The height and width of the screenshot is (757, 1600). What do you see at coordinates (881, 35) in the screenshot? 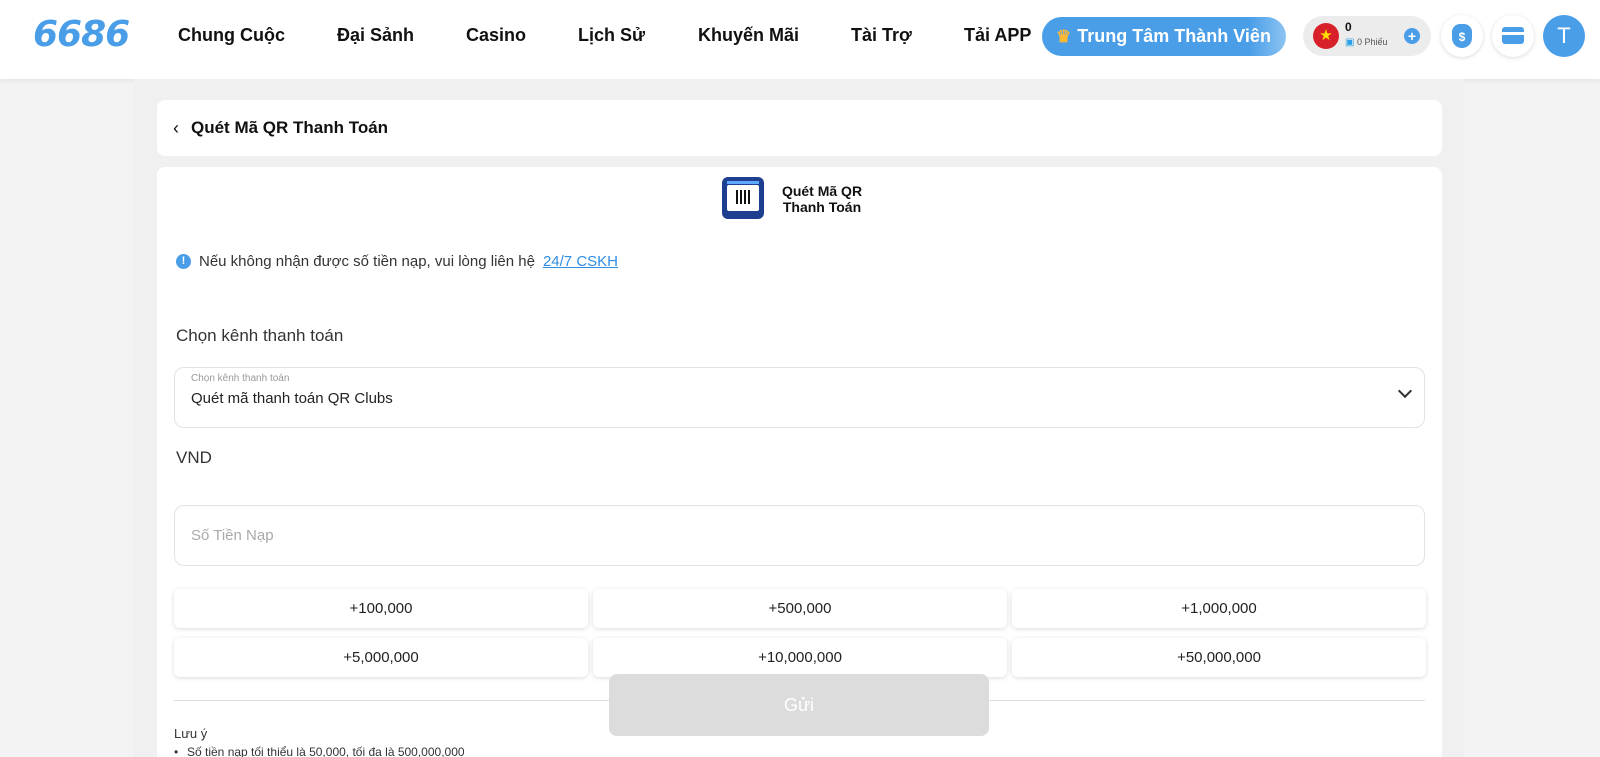
I see `nav-tai-tro: Tài Trợ` at bounding box center [881, 35].